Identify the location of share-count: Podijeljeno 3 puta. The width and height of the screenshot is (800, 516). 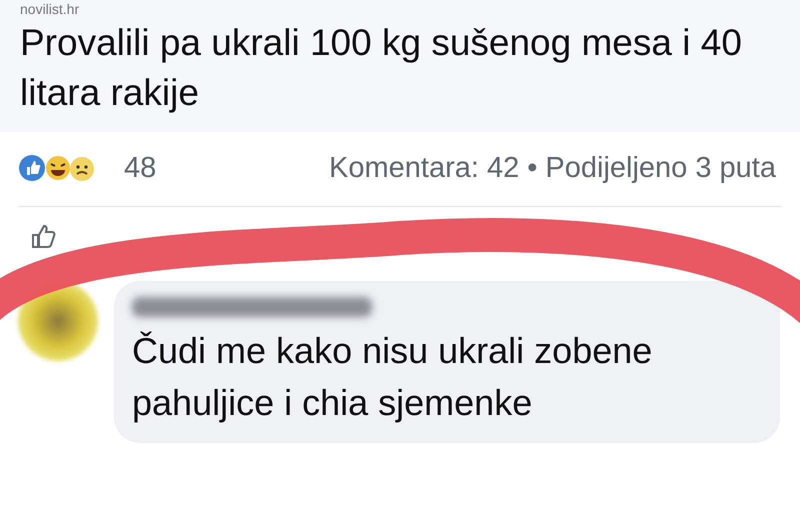
(660, 168).